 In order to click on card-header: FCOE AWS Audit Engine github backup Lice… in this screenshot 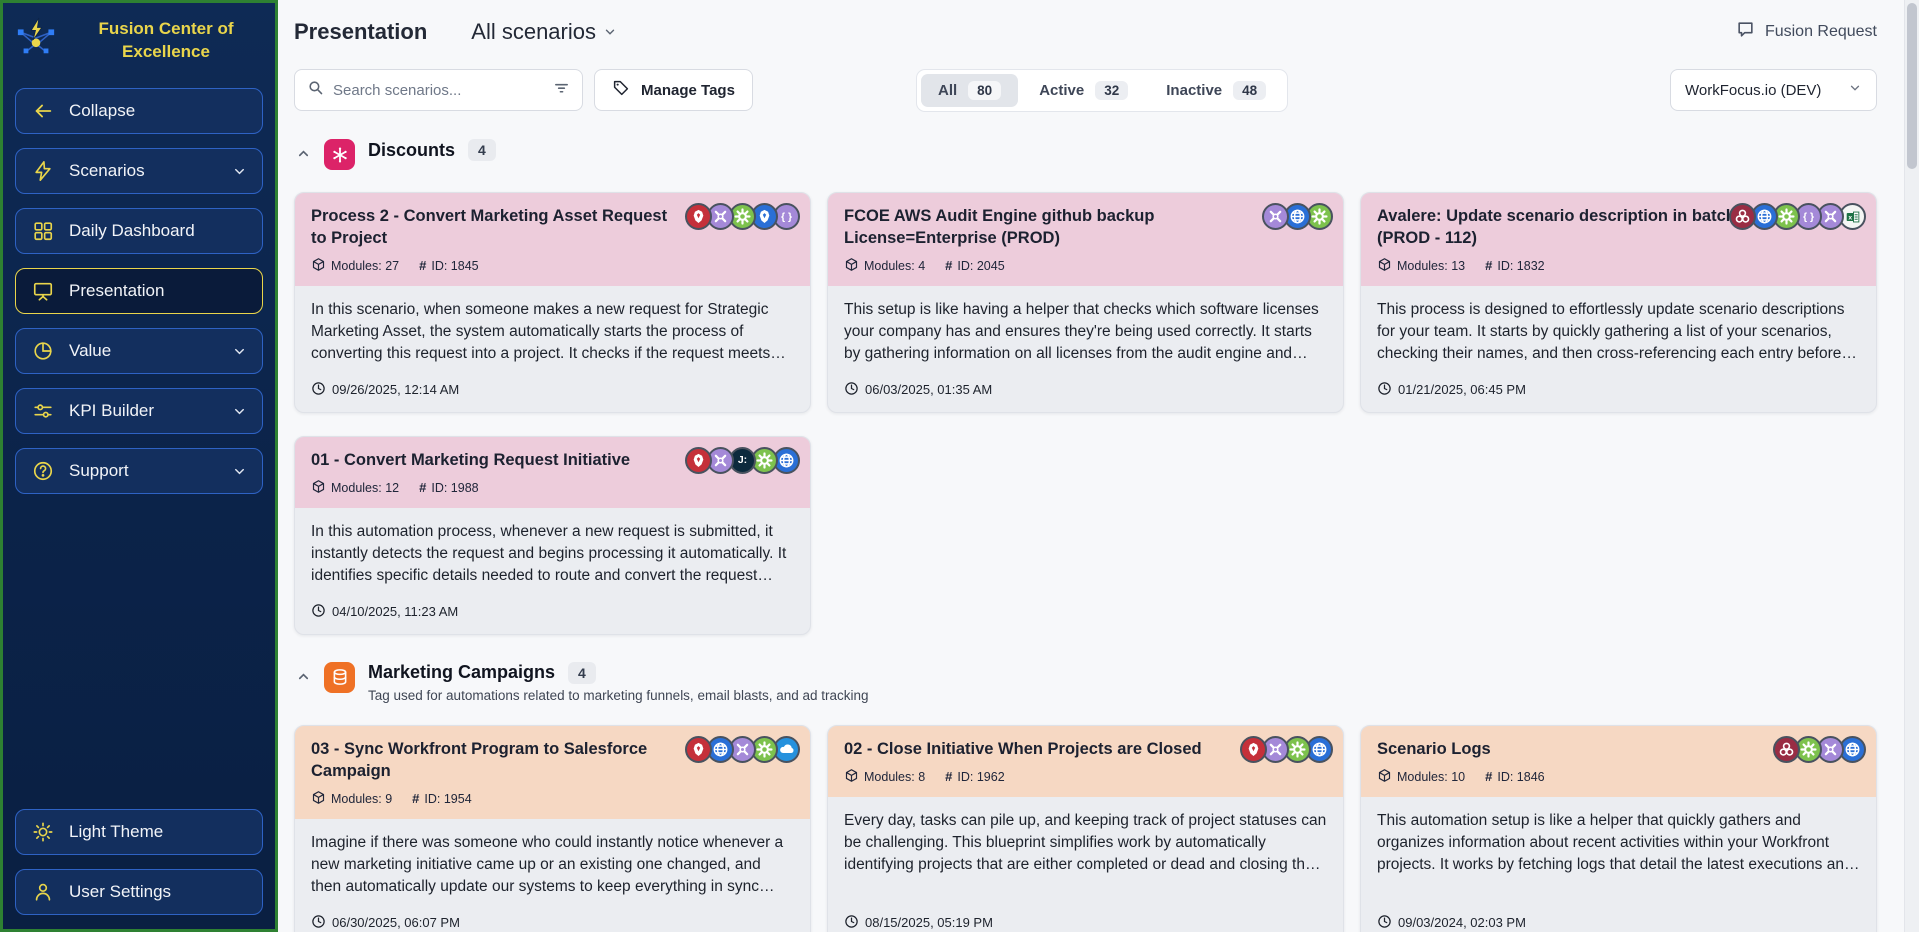, I will do `click(1085, 239)`.